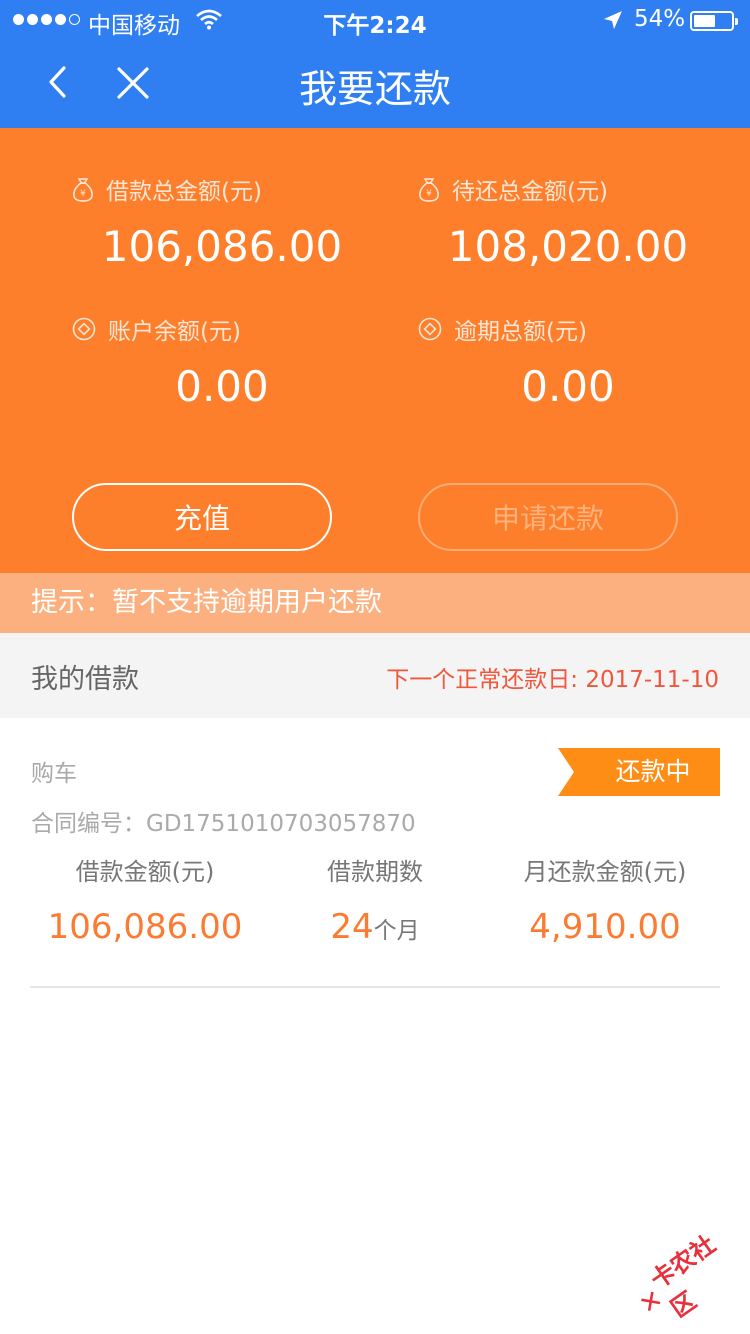  I want to click on next-due-date: 下一个正常还款日: 2017-11-10, so click(552, 680).